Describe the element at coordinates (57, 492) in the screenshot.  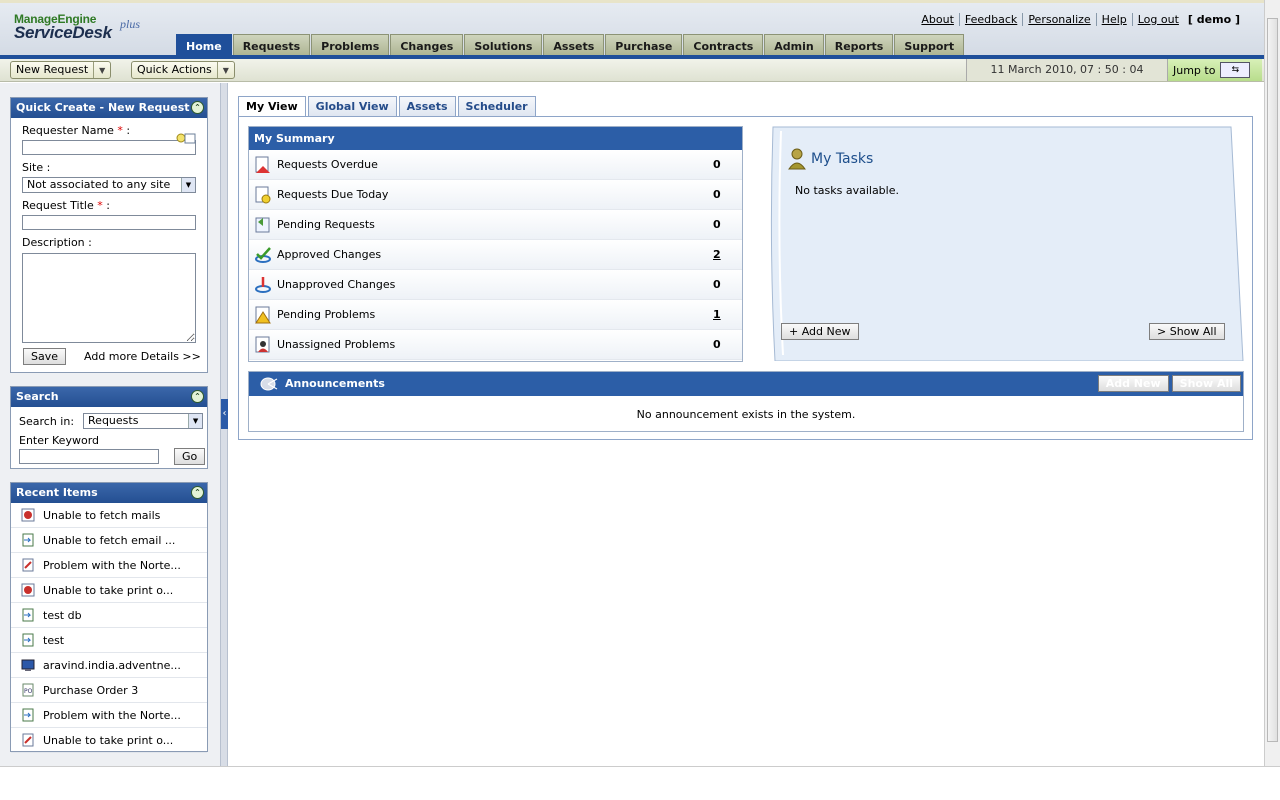
I see `recent-items-title: Recent Items` at that location.